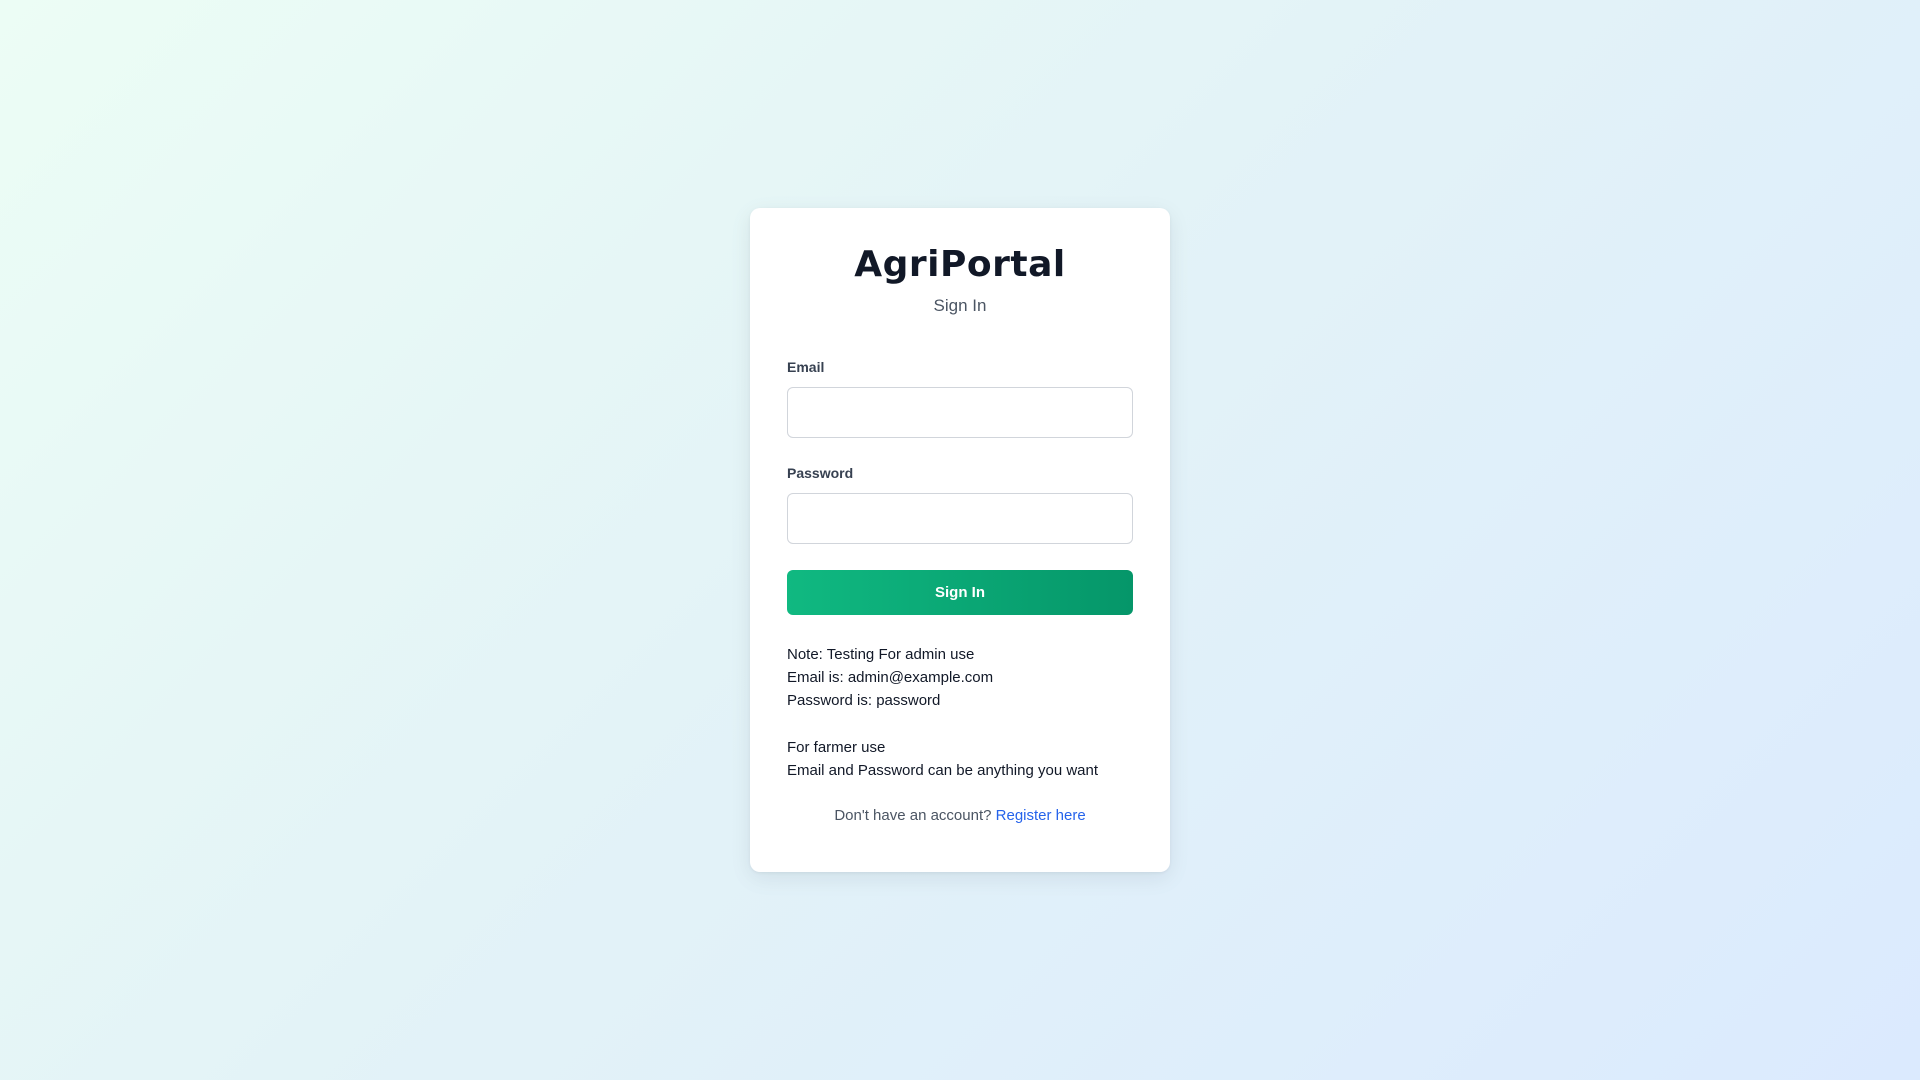  Describe the element at coordinates (960, 592) in the screenshot. I see `sign-in-button: Sign In` at that location.